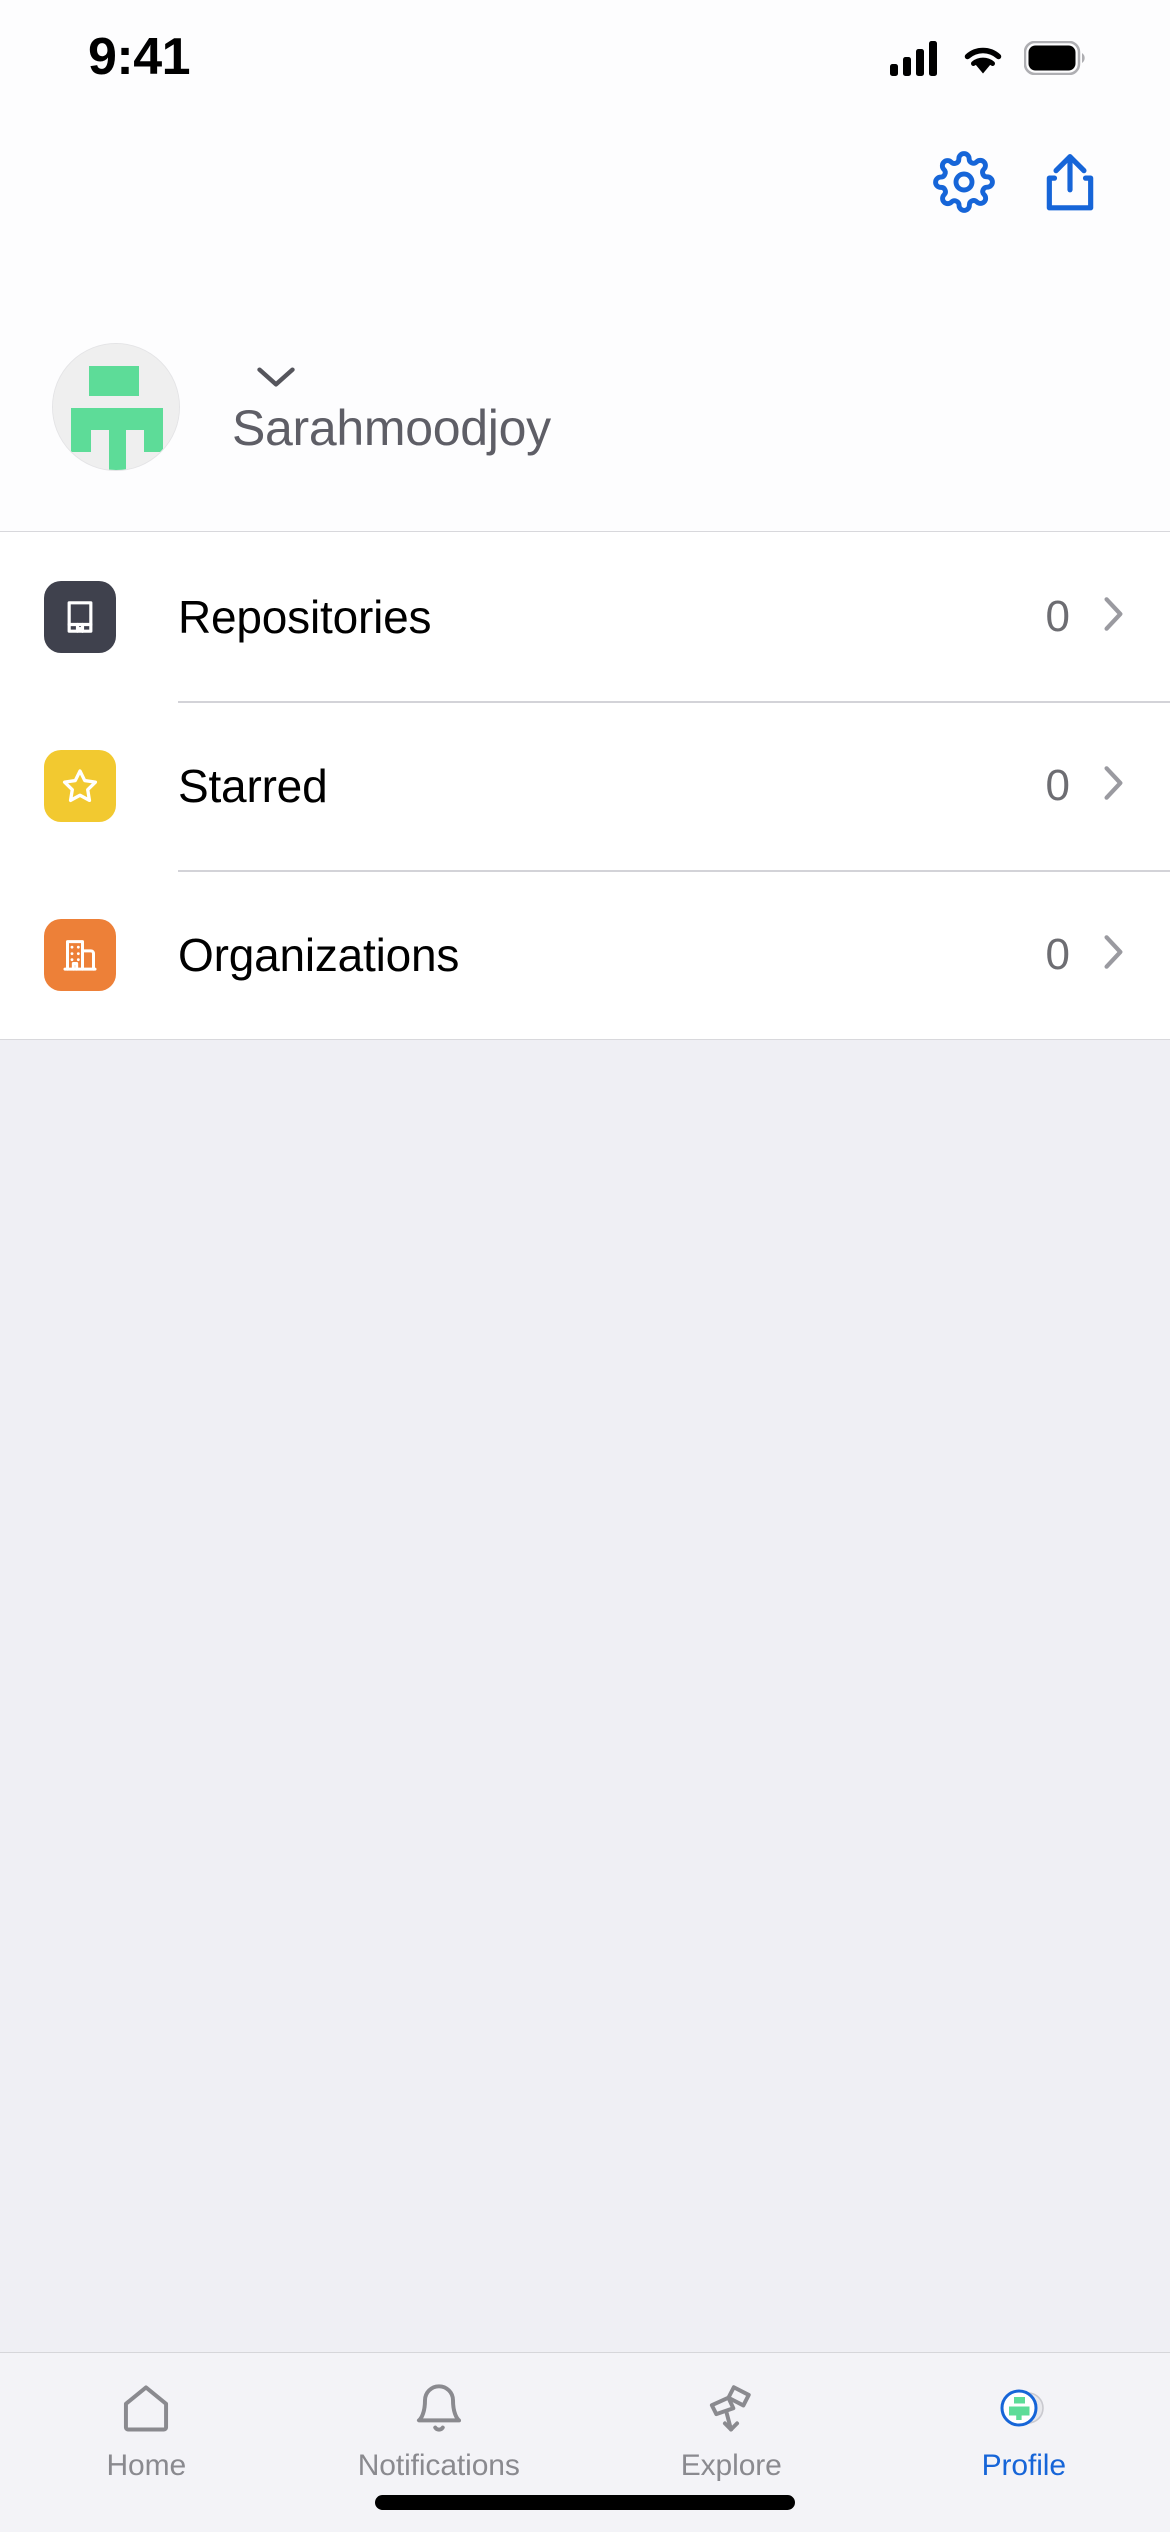  I want to click on share-icon, so click(1070, 184).